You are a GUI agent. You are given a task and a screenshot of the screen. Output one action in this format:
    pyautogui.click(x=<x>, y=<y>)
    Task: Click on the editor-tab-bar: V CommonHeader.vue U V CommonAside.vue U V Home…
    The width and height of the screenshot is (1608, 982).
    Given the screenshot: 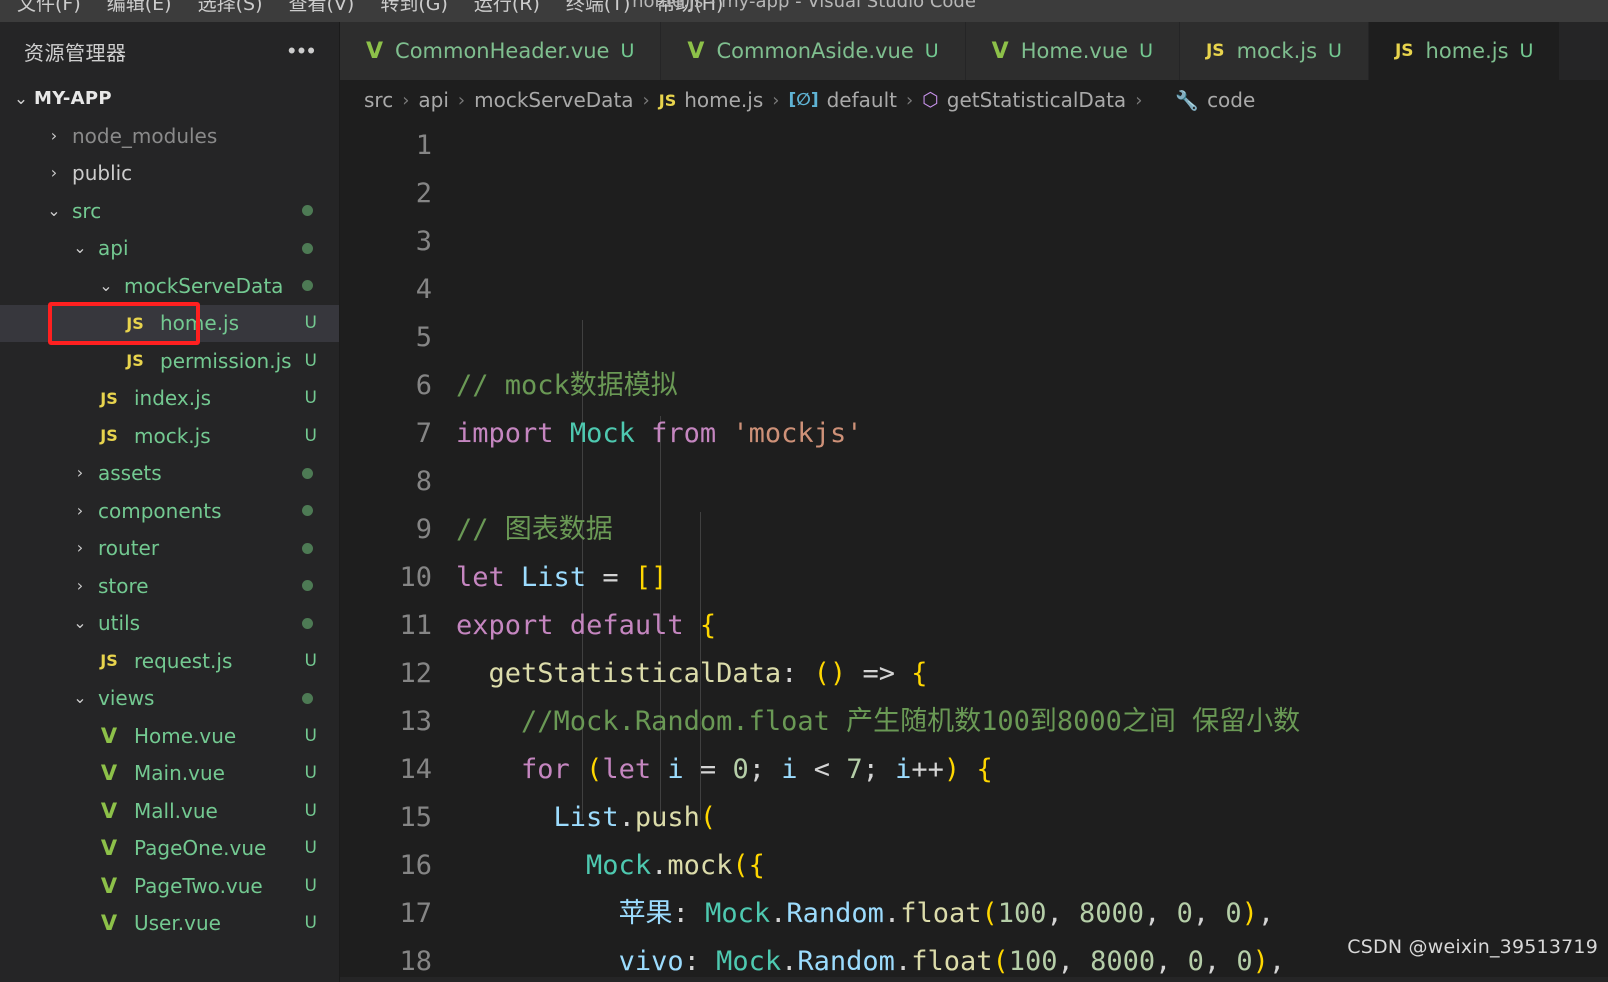 What is the action you would take?
    pyautogui.click(x=974, y=51)
    